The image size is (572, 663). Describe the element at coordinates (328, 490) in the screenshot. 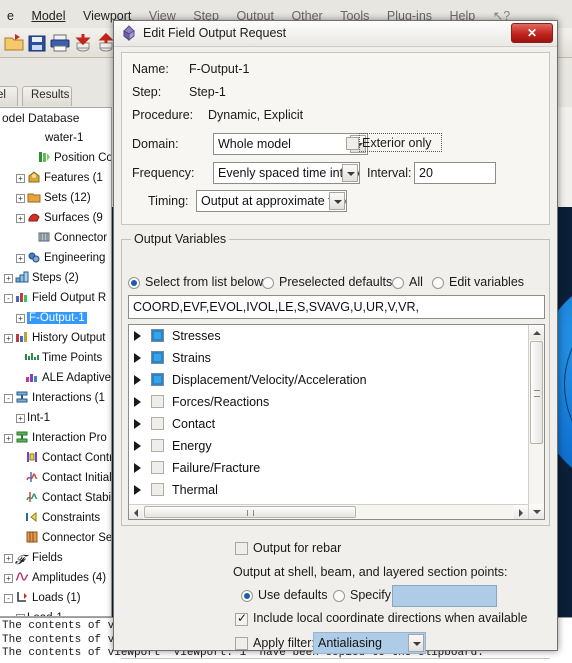

I see `output-category-row: Thermal` at that location.